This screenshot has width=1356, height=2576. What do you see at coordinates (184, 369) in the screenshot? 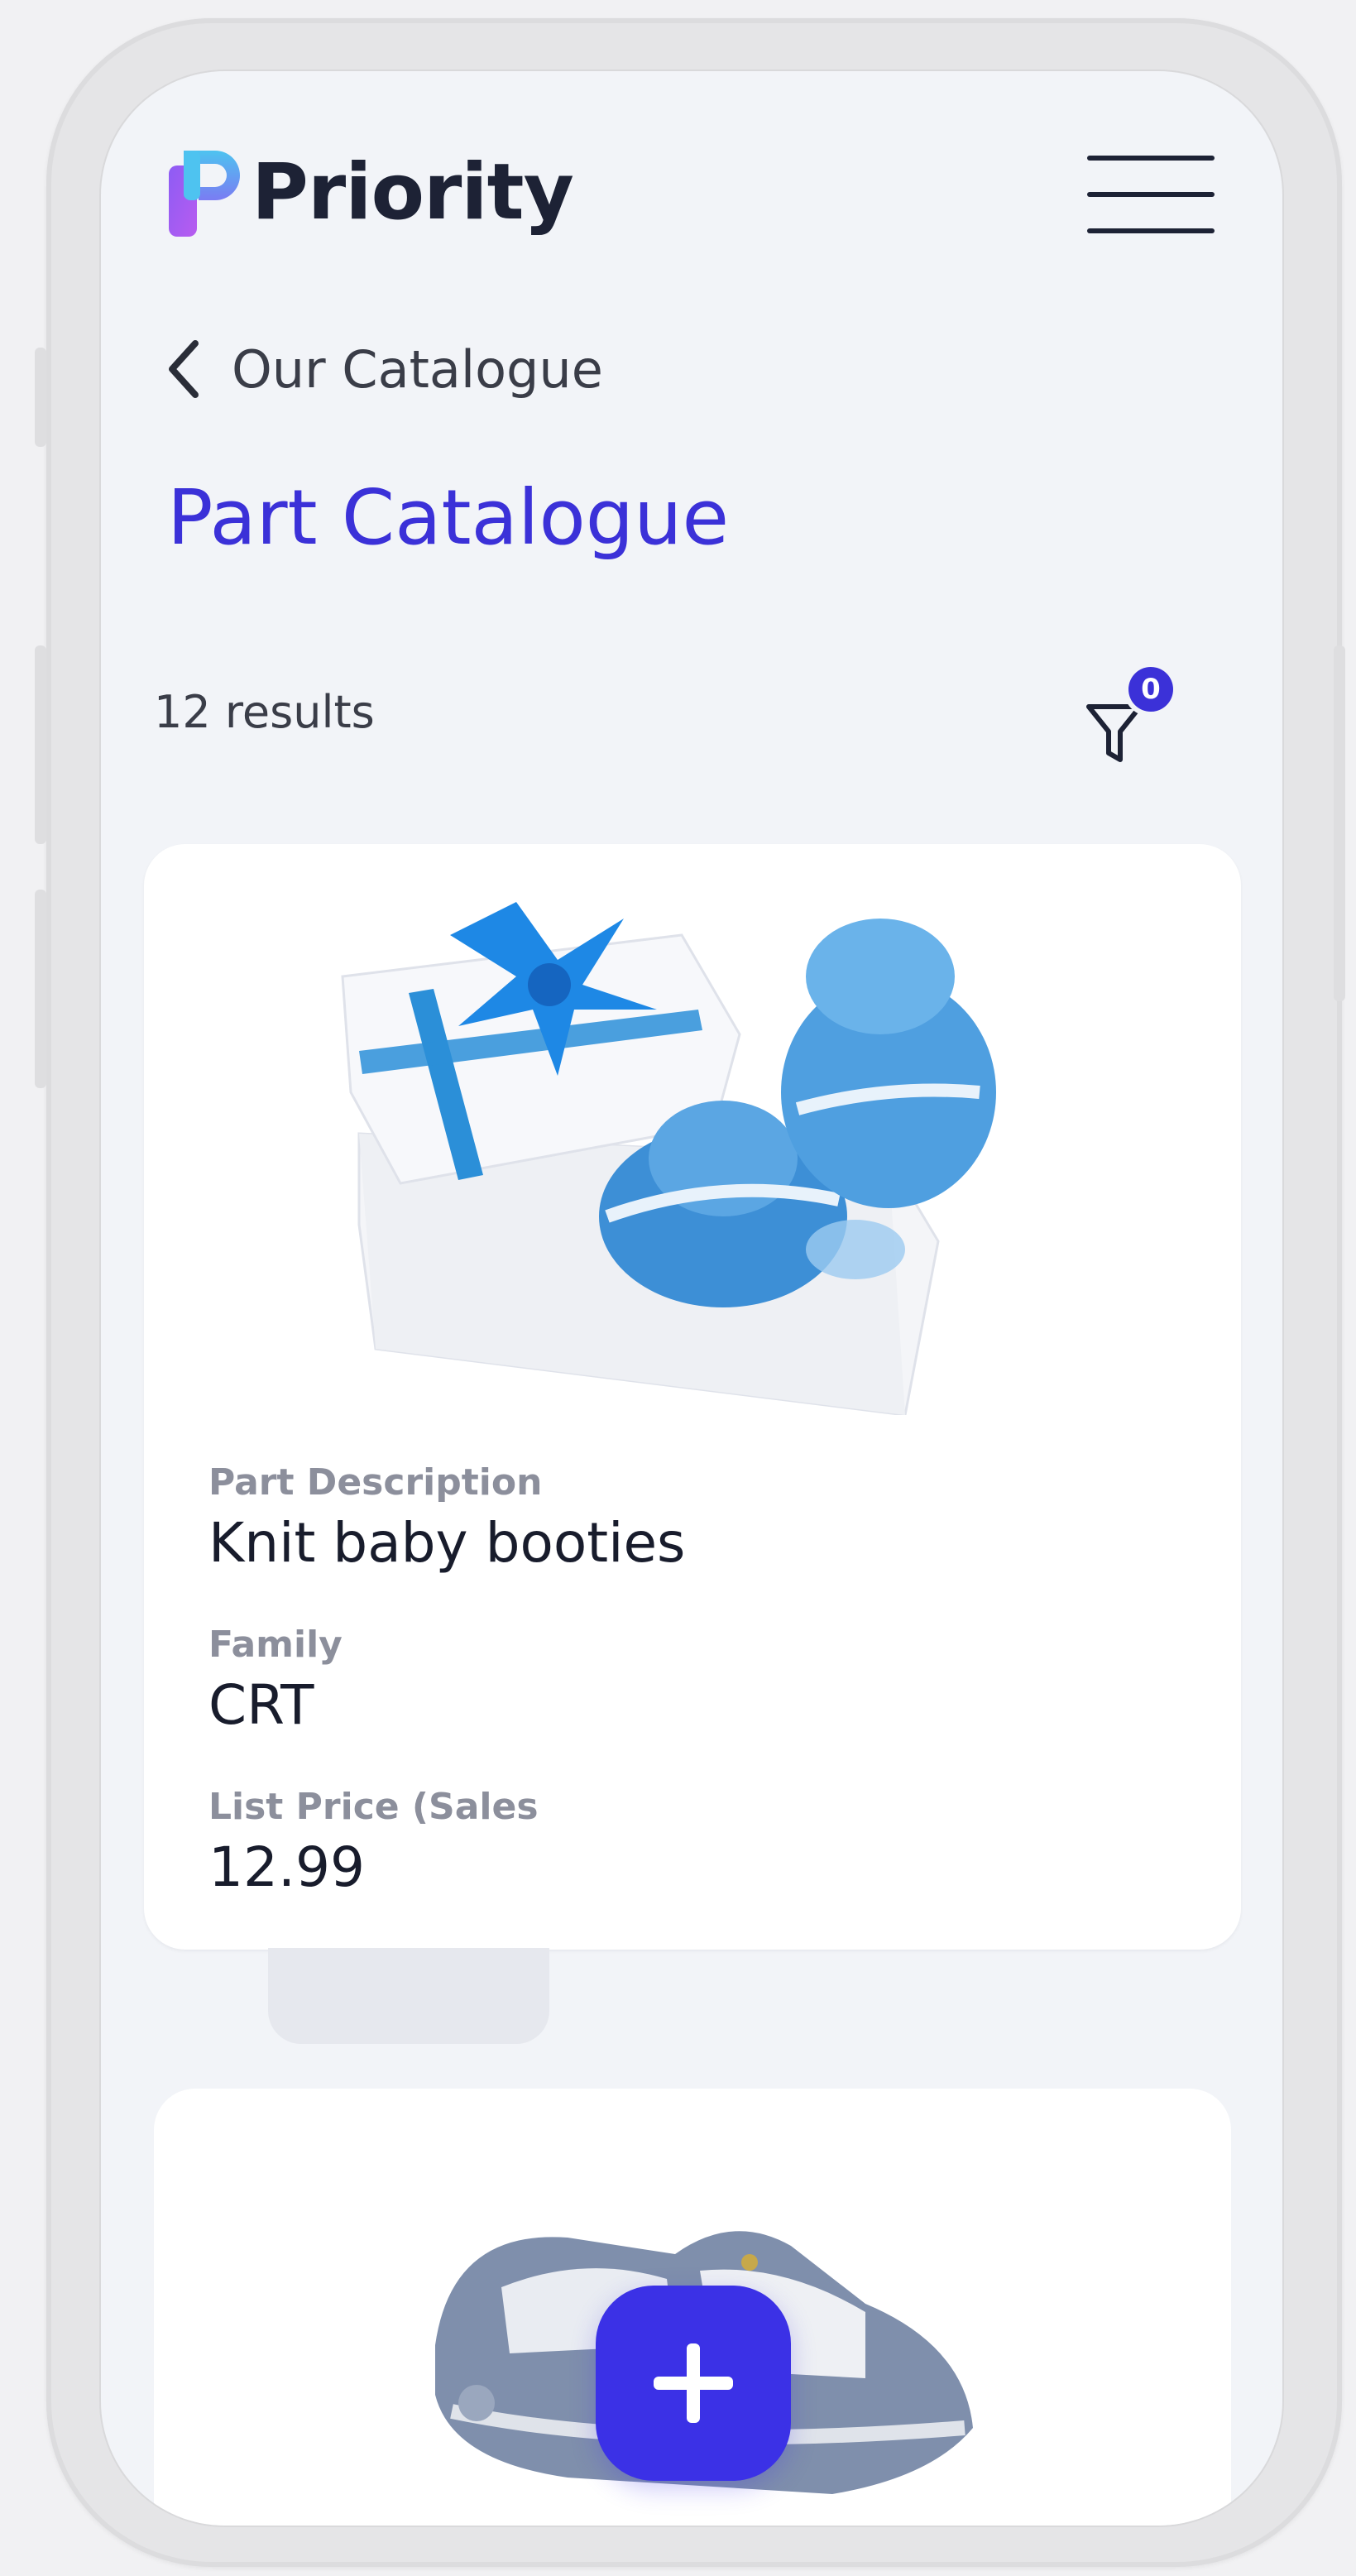
I see `chevron-left-icon` at bounding box center [184, 369].